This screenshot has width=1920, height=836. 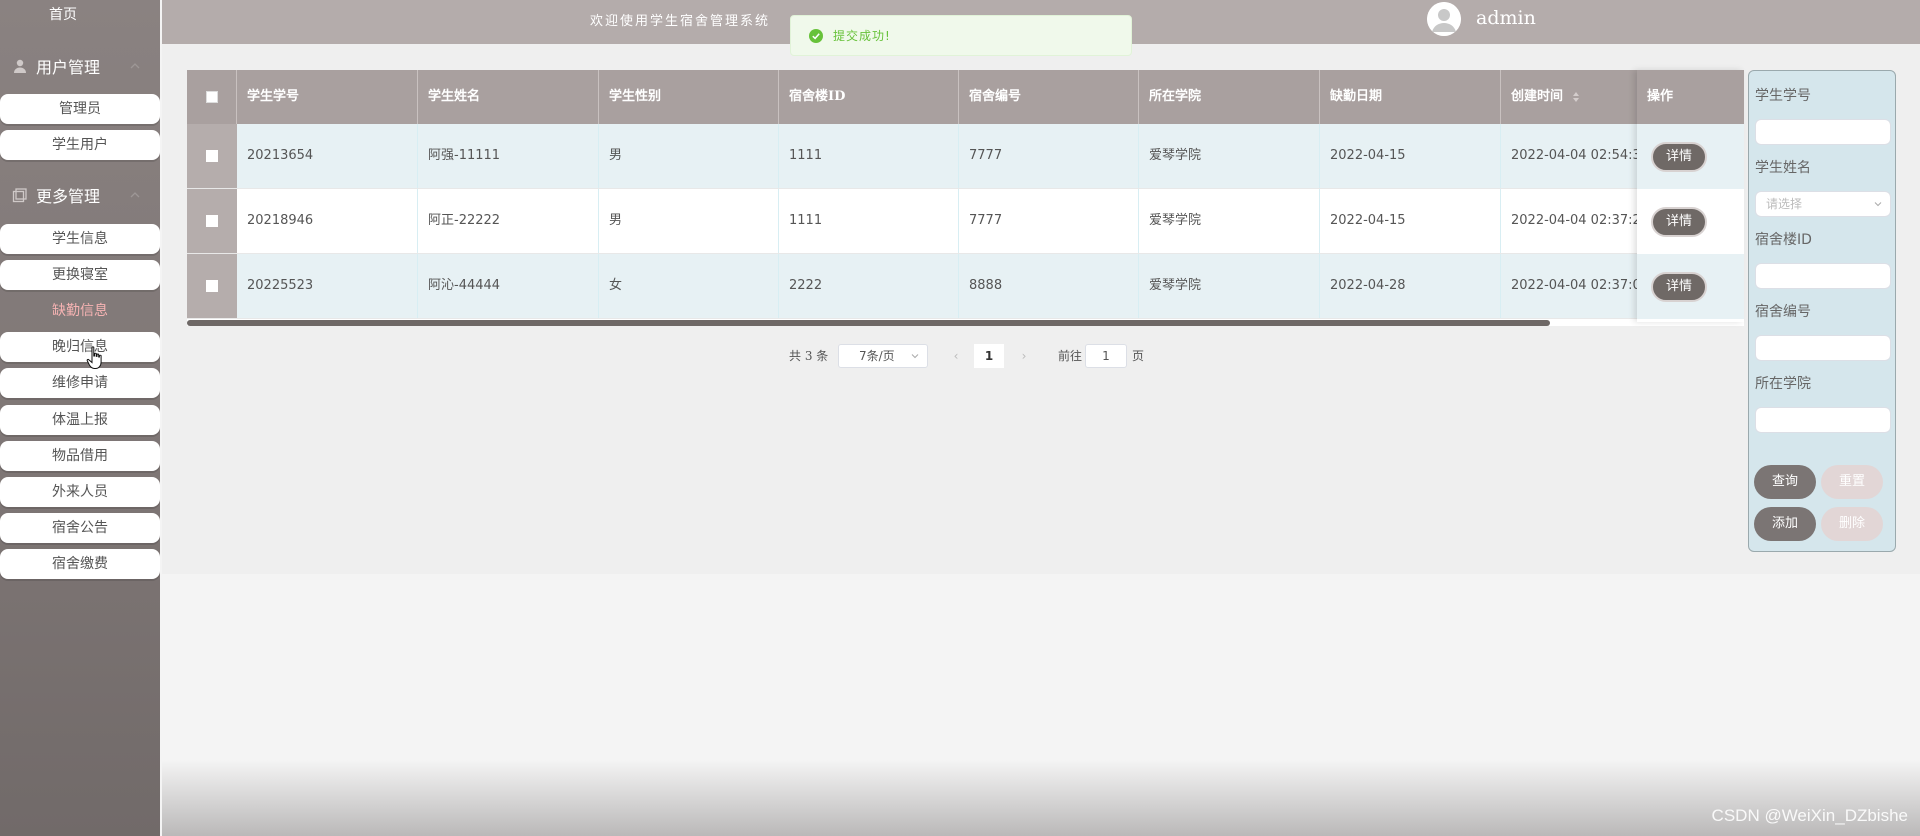 I want to click on sidebar-item-student-info: 学生信息, so click(x=80, y=239).